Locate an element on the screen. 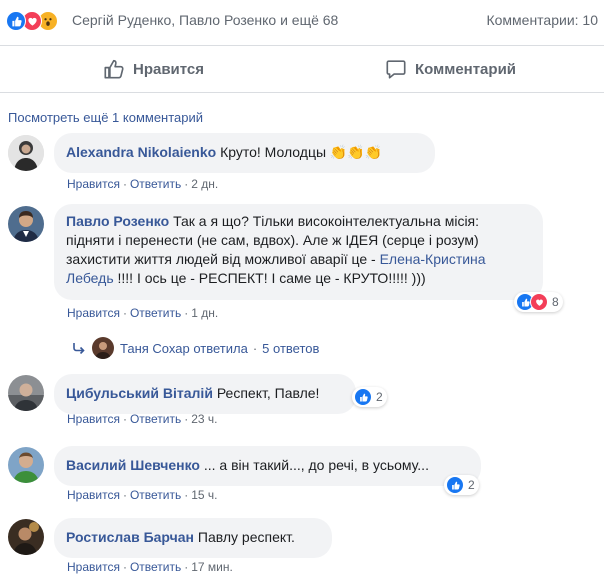 This screenshot has height=582, width=604. comment-actions: Нравится · Ответить · 1 дн. is located at coordinates (143, 313).